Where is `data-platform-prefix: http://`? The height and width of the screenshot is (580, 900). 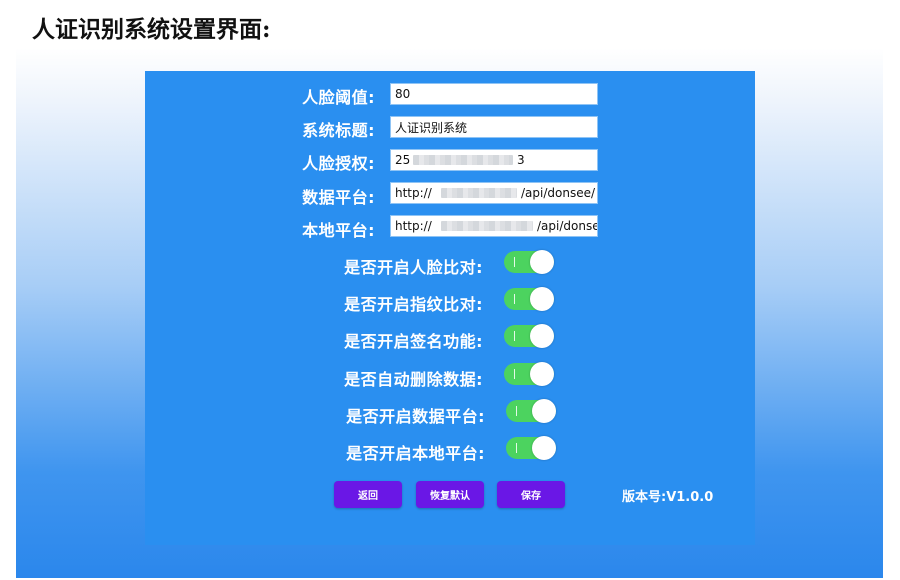
data-platform-prefix: http:// is located at coordinates (413, 193).